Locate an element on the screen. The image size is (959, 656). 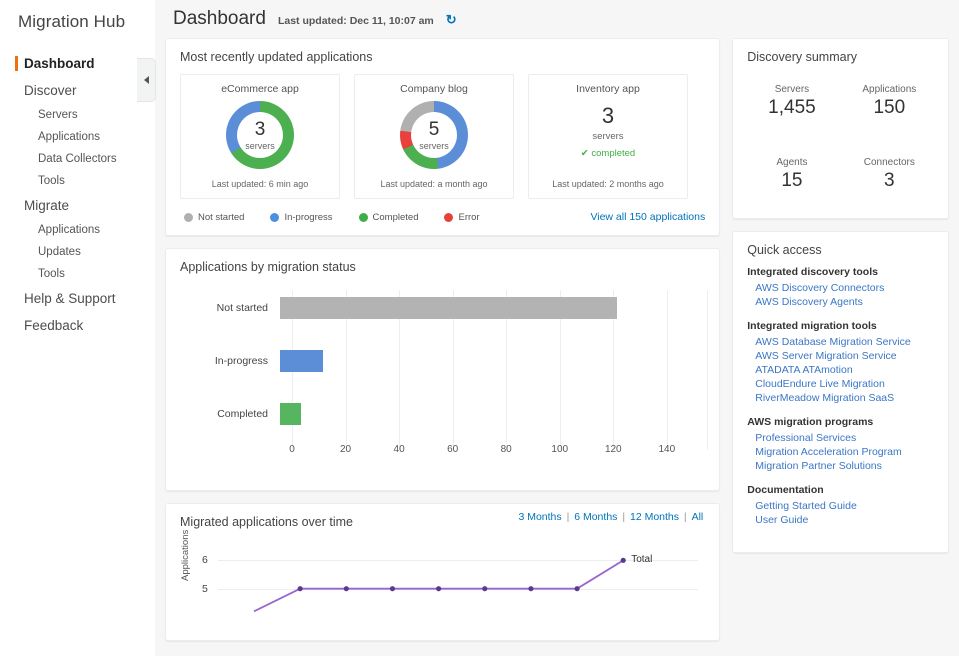
time-range-link-6-months: 6 Months is located at coordinates (595, 517).